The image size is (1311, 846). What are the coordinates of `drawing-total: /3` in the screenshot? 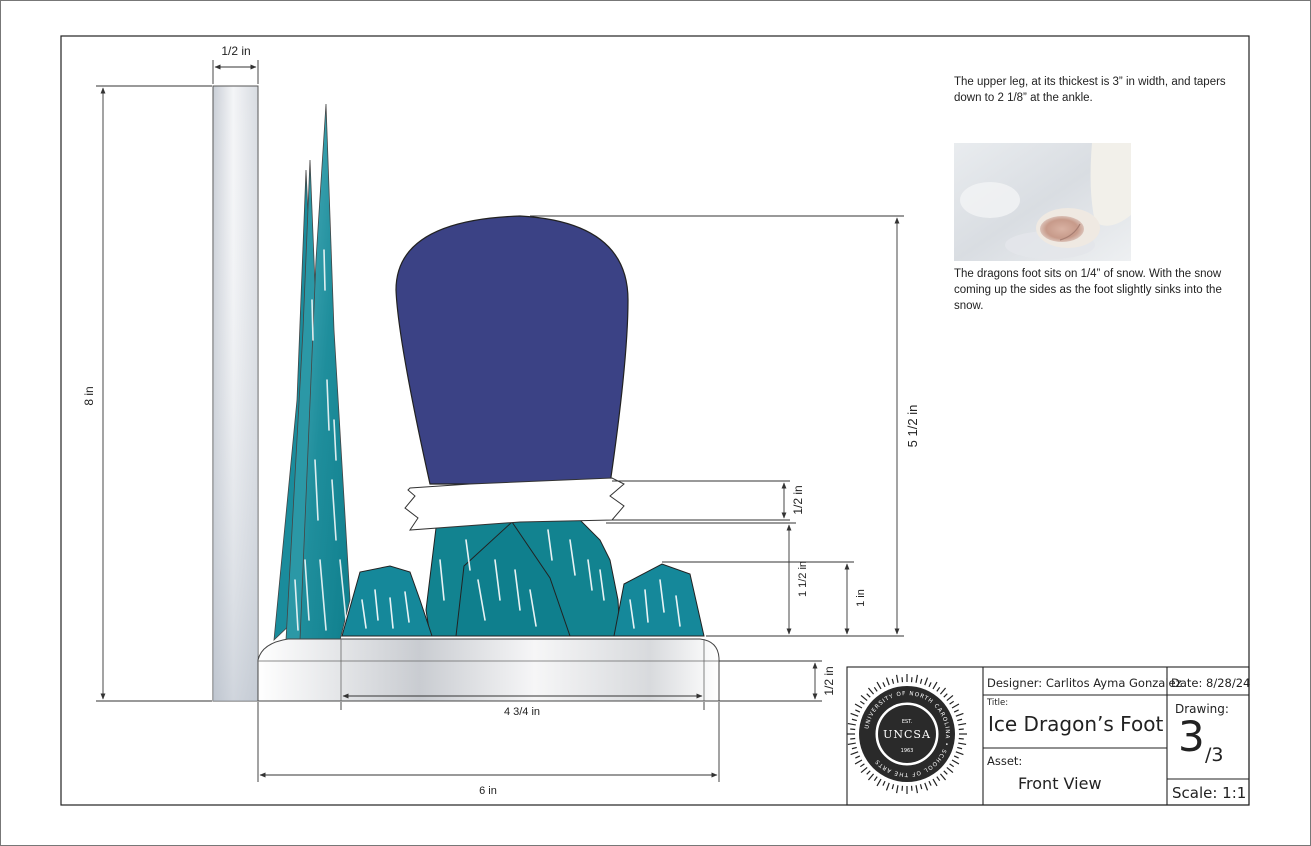 It's located at (1214, 755).